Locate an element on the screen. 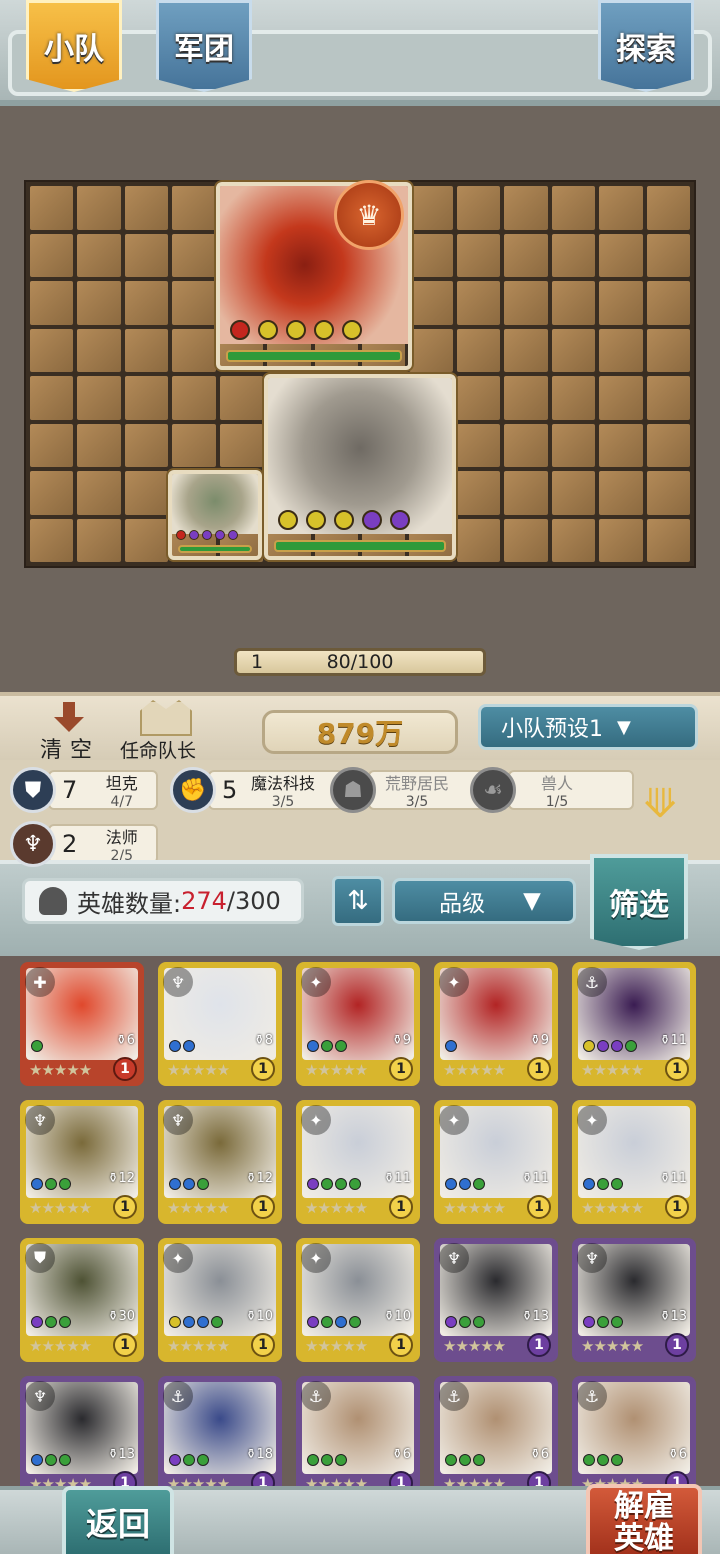 Image resolution: width=720 pixels, height=1554 pixels. dismiss-hero-button: 解雇 英雄 is located at coordinates (644, 1519).